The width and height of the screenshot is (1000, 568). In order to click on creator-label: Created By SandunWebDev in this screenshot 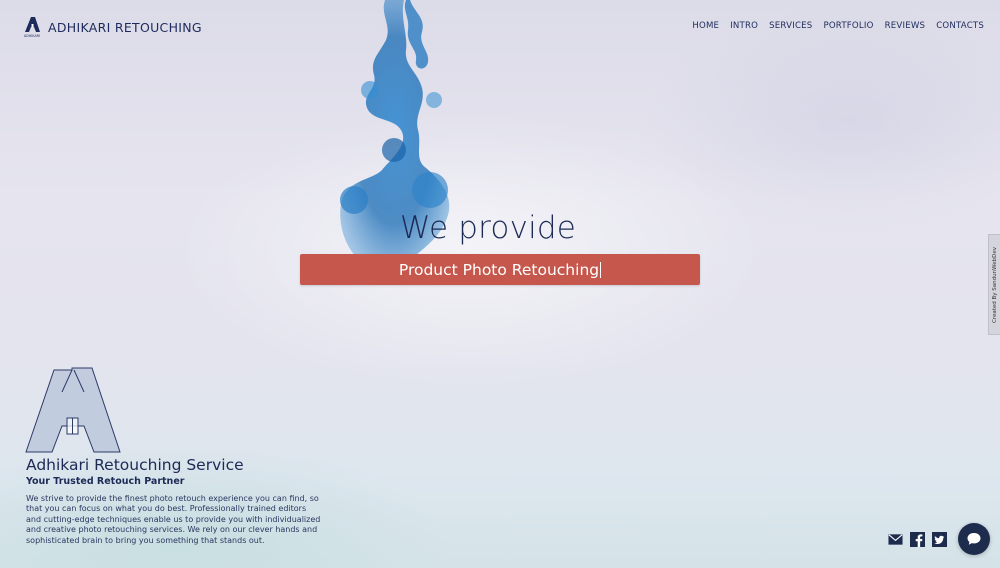, I will do `click(994, 284)`.